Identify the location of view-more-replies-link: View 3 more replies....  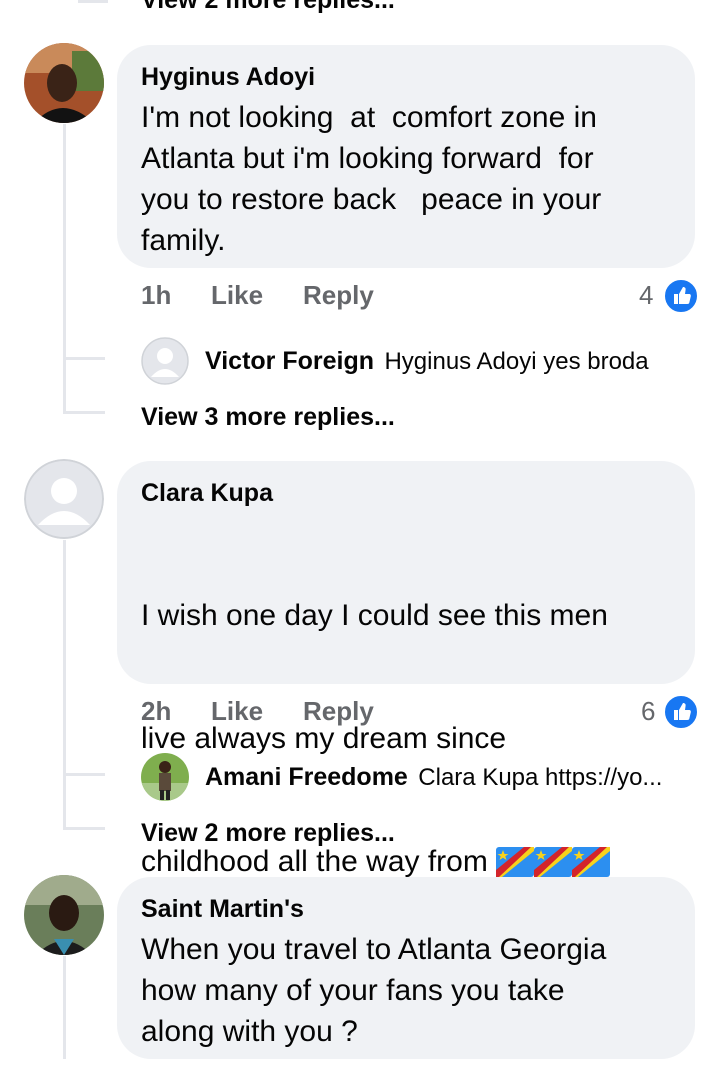
(268, 417).